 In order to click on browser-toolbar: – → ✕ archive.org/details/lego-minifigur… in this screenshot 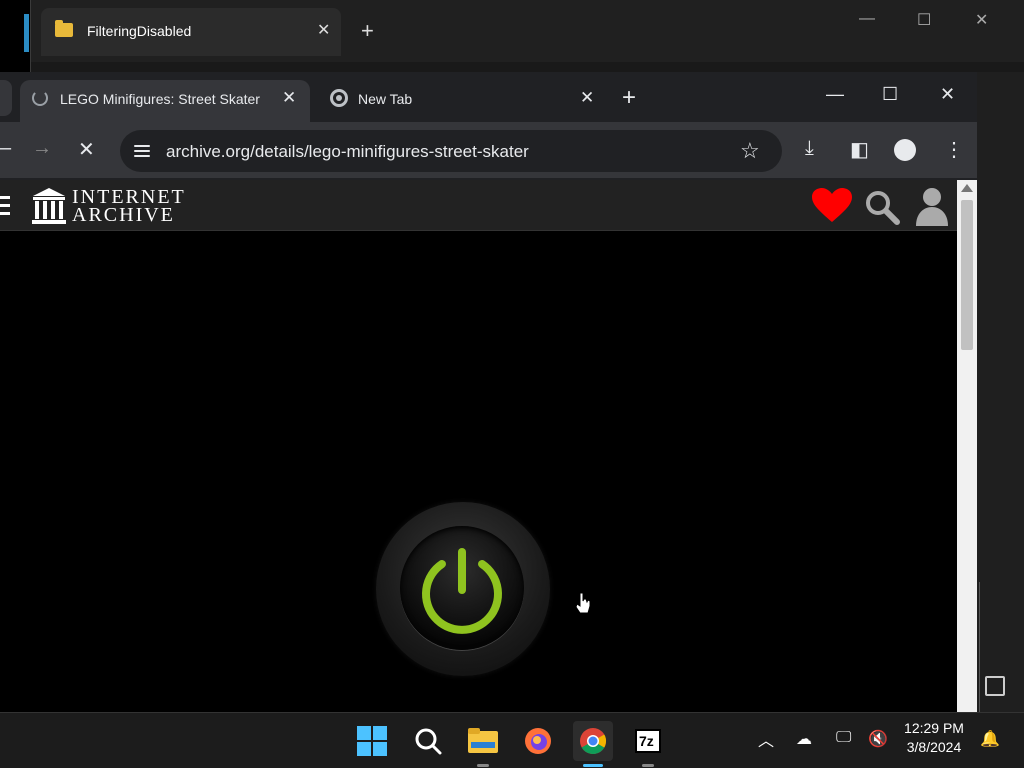, I will do `click(488, 150)`.